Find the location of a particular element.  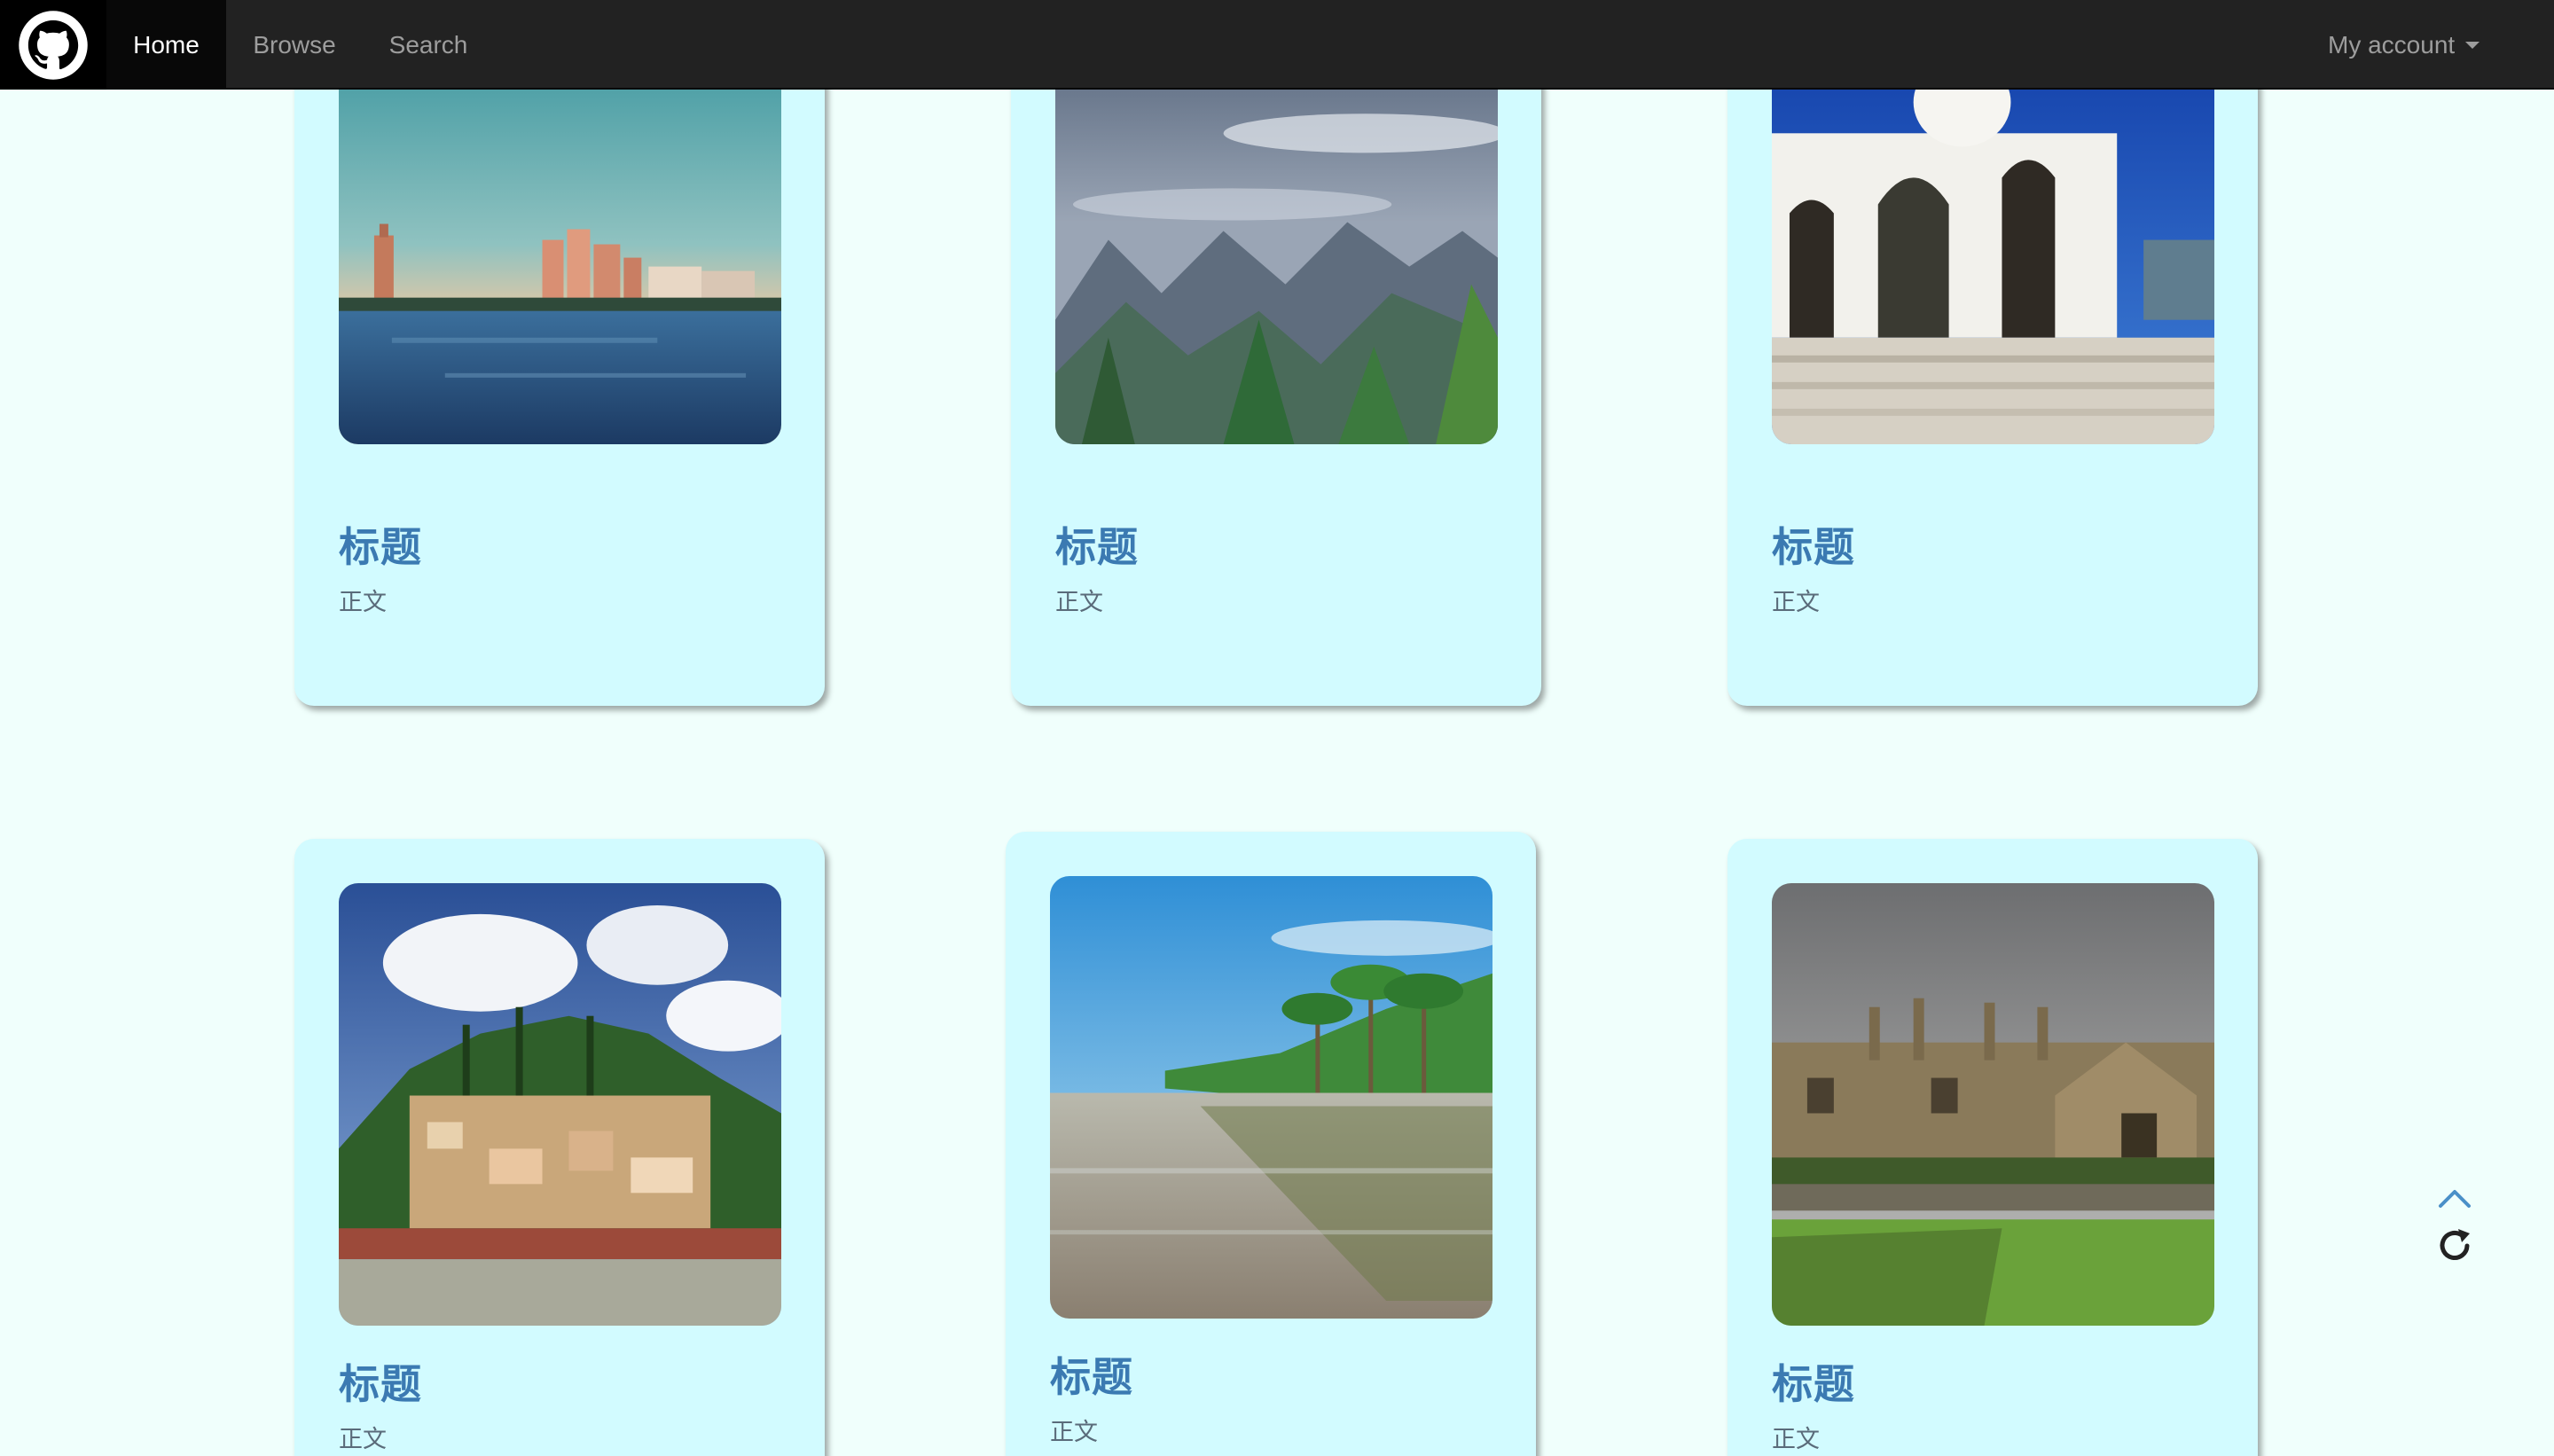

caret-down-icon is located at coordinates (2472, 45).